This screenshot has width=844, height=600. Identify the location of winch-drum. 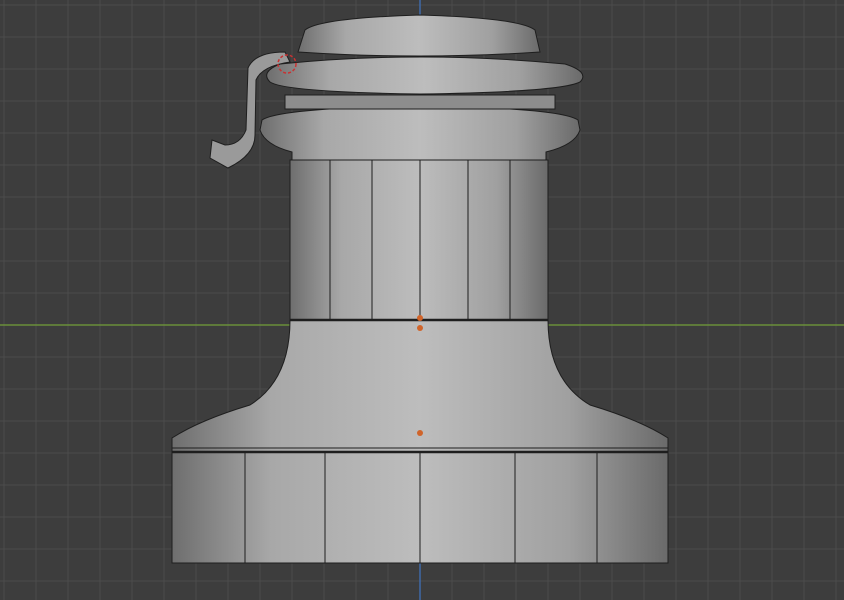
(419, 240).